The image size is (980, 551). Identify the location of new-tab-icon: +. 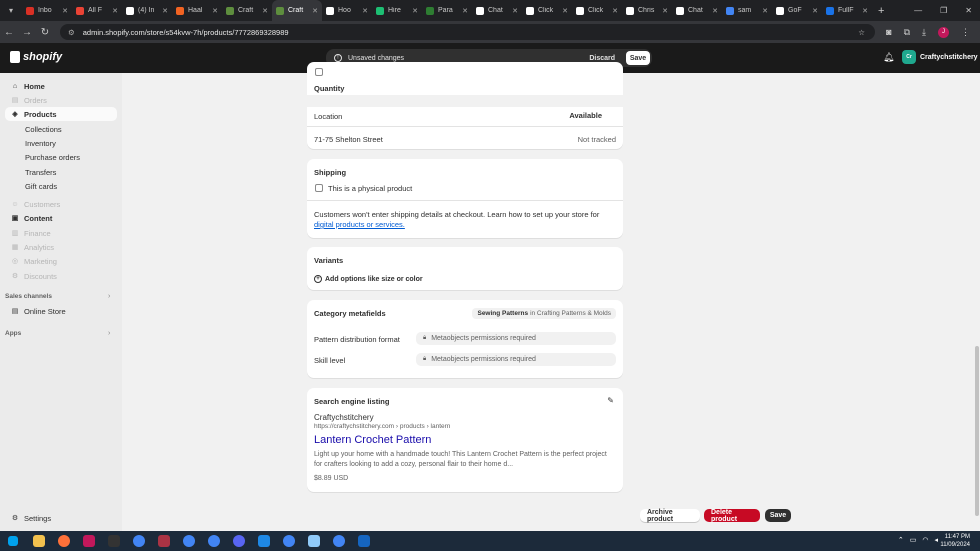
(881, 11).